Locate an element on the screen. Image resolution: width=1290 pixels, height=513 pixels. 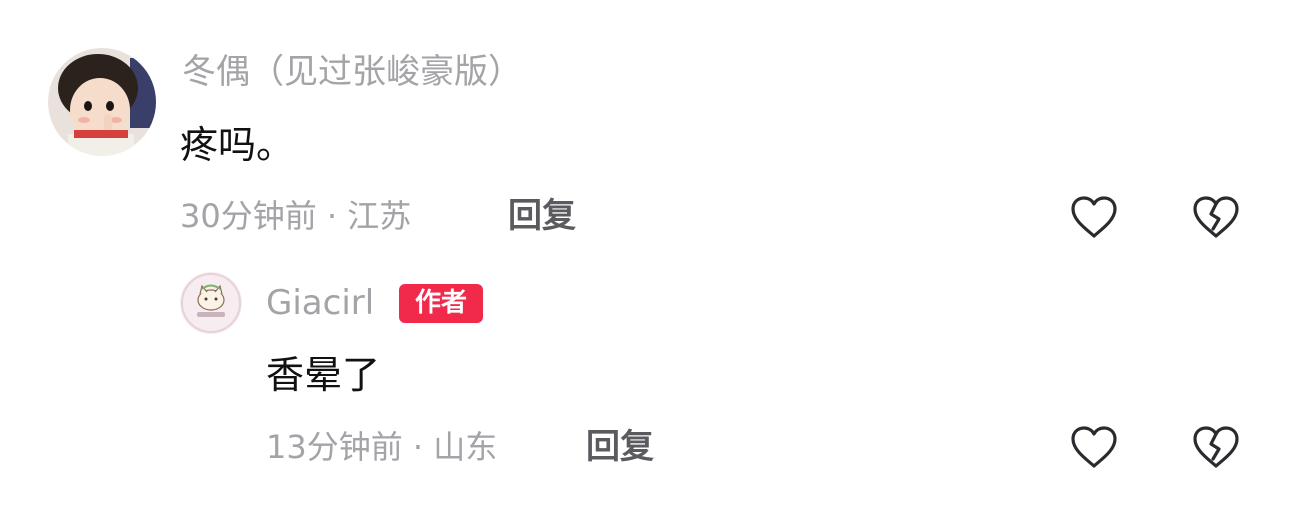
comment-timestamp-location: 13分钟前 · 山东 is located at coordinates (382, 447).